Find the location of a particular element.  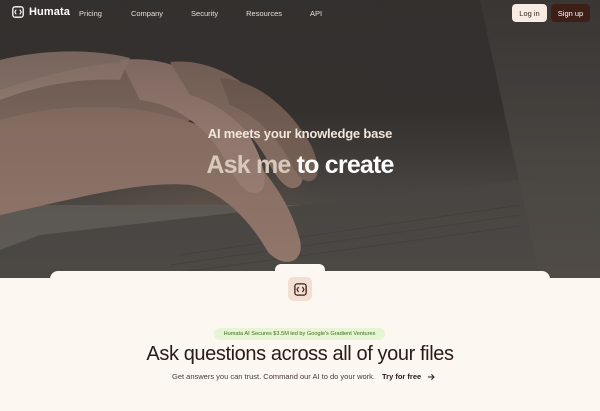

hero-title: Ask me to create is located at coordinates (300, 165).